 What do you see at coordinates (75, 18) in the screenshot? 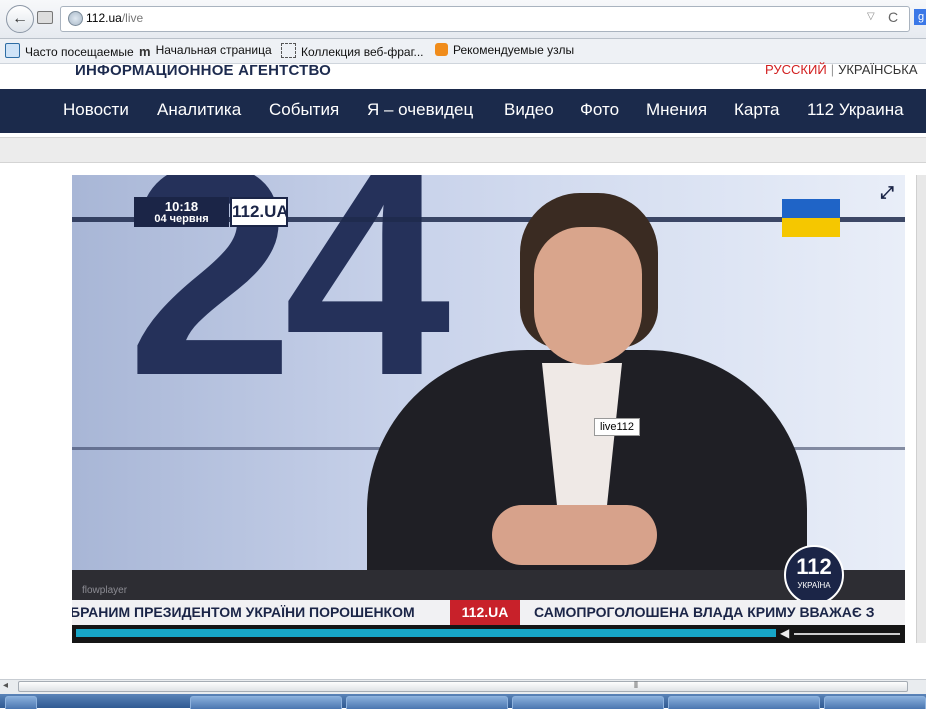
I see `globe-icon` at bounding box center [75, 18].